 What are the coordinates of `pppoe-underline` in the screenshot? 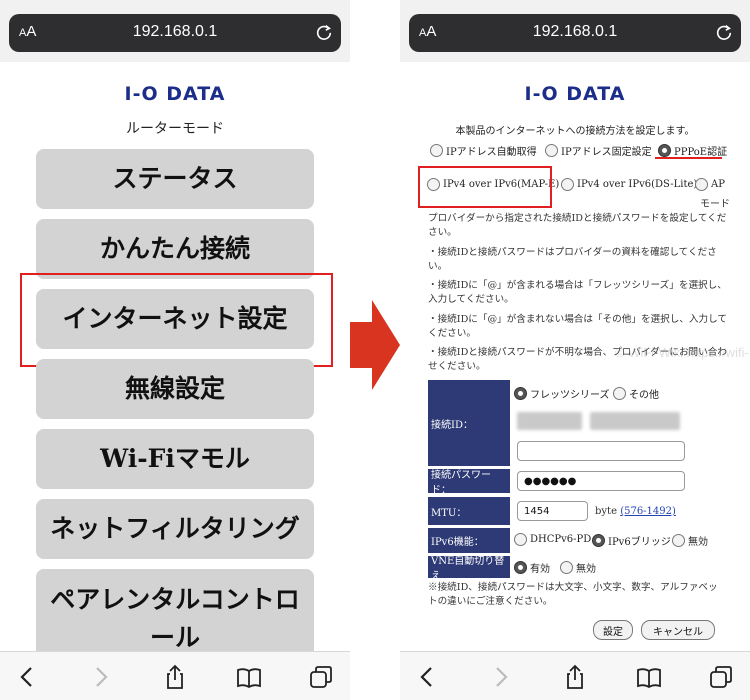 It's located at (688, 158).